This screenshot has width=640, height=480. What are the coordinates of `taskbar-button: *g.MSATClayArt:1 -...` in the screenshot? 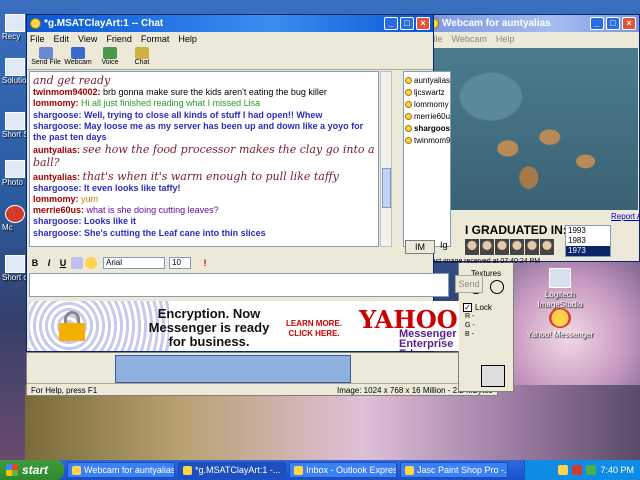 It's located at (232, 470).